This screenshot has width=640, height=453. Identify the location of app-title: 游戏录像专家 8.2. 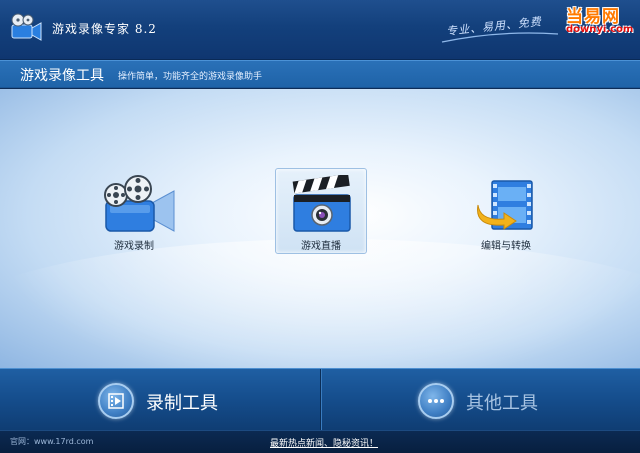
(104, 29).